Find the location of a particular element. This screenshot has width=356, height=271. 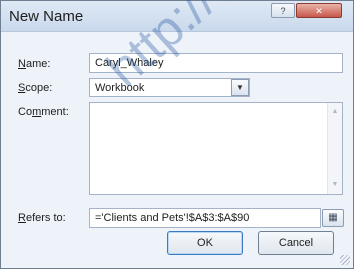

help-icon: ? is located at coordinates (283, 11).